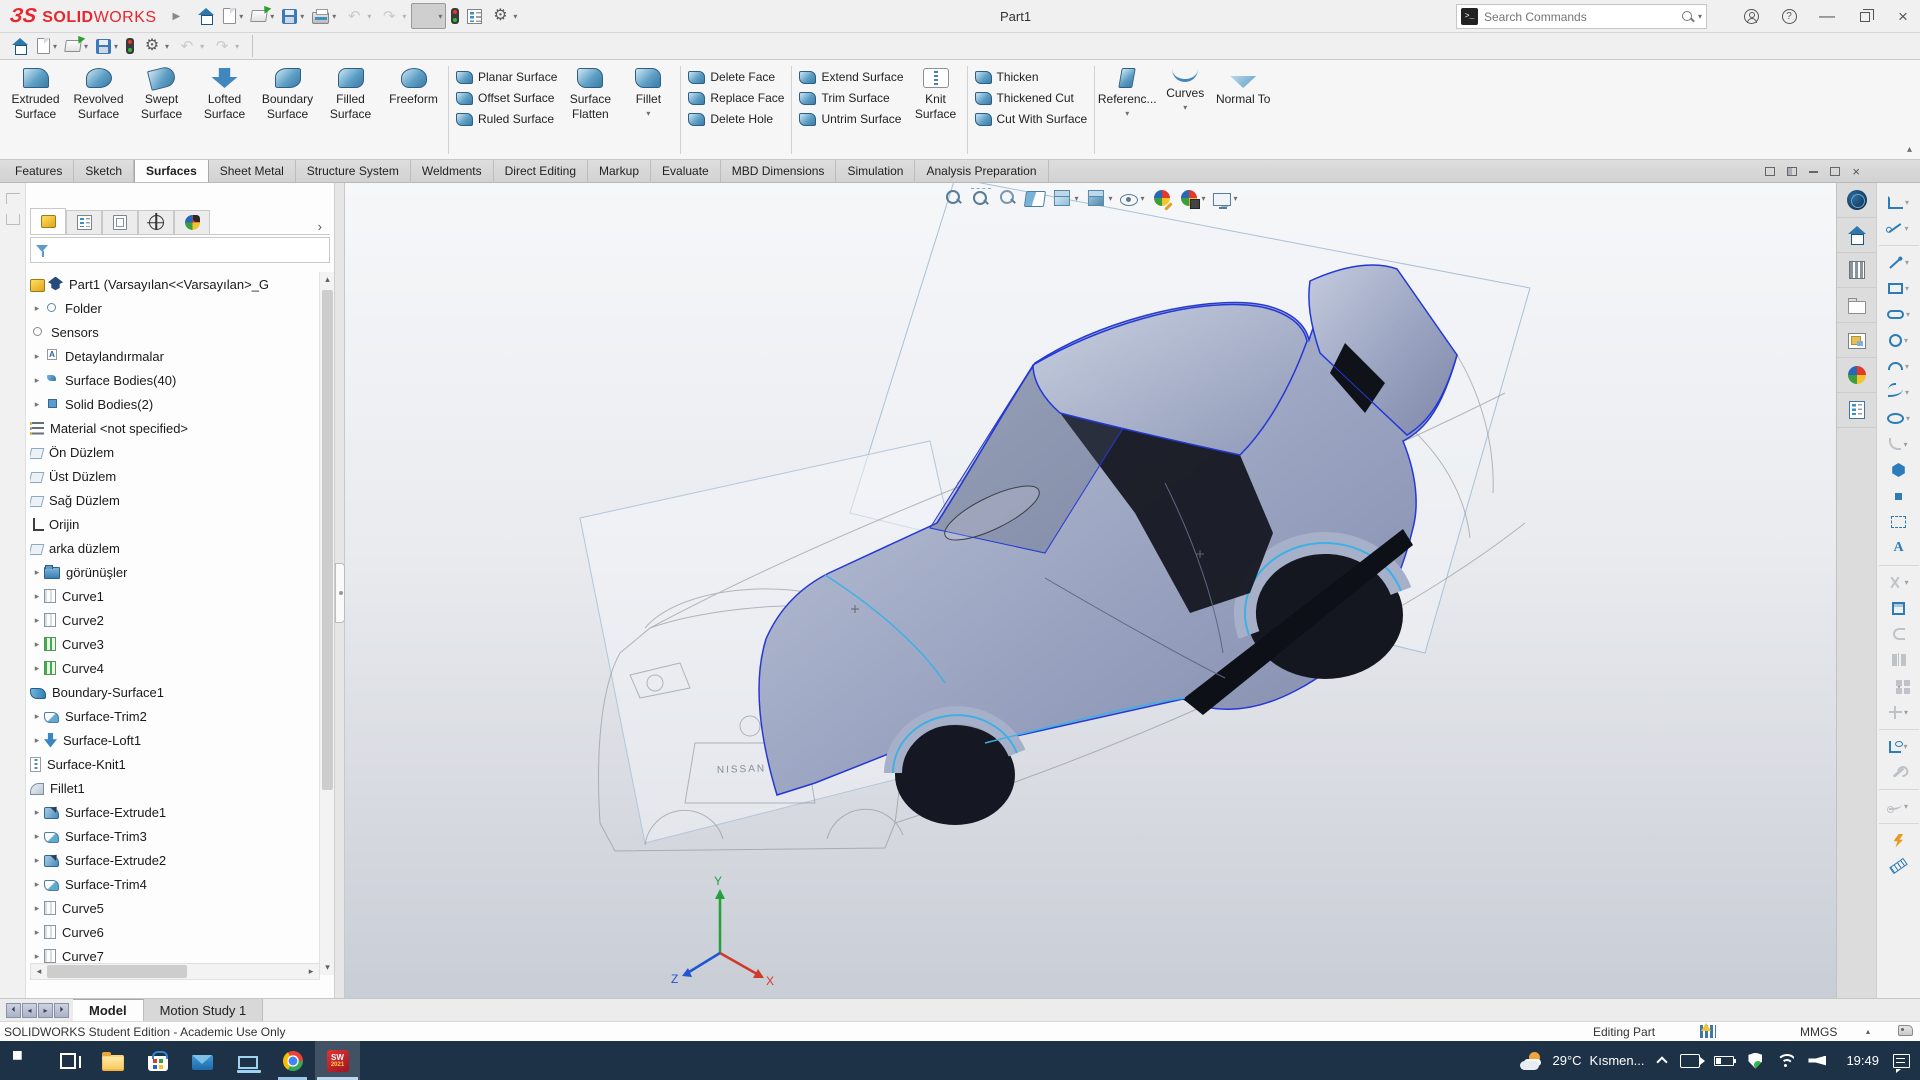 This screenshot has height=1080, width=1920. Describe the element at coordinates (1899, 548) in the screenshot. I see `sketch-tool-button: A` at that location.